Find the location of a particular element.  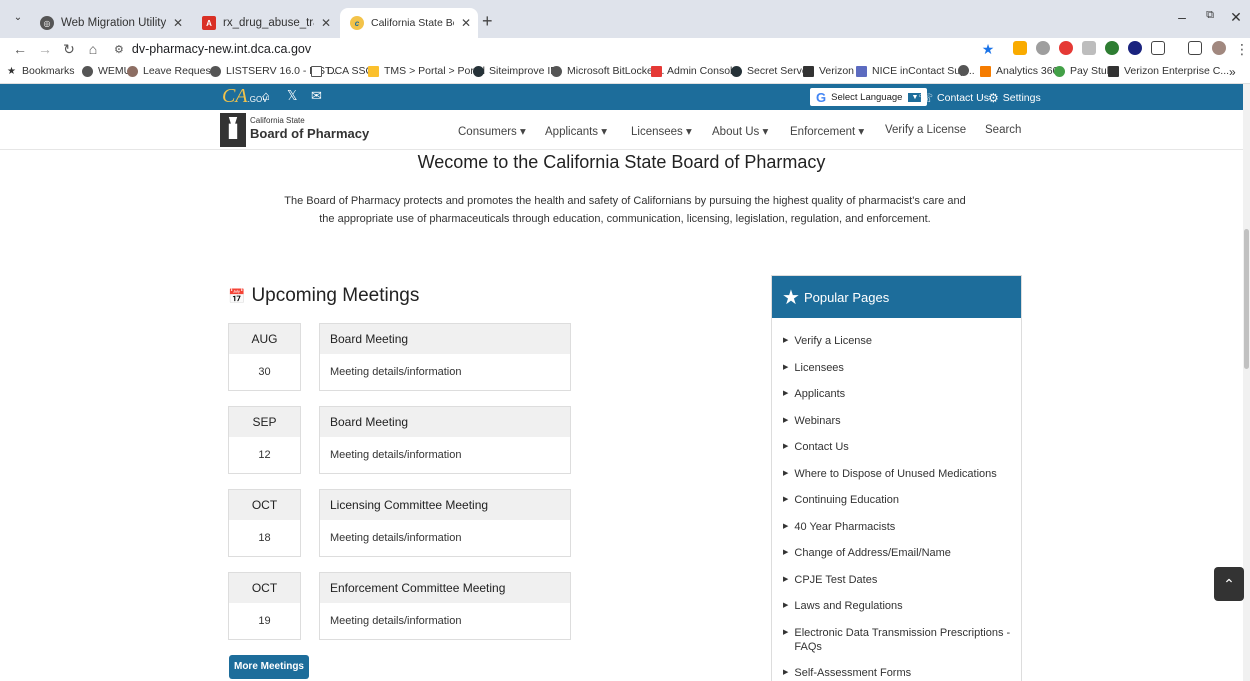

reload-icon: ↻ is located at coordinates (69, 49).